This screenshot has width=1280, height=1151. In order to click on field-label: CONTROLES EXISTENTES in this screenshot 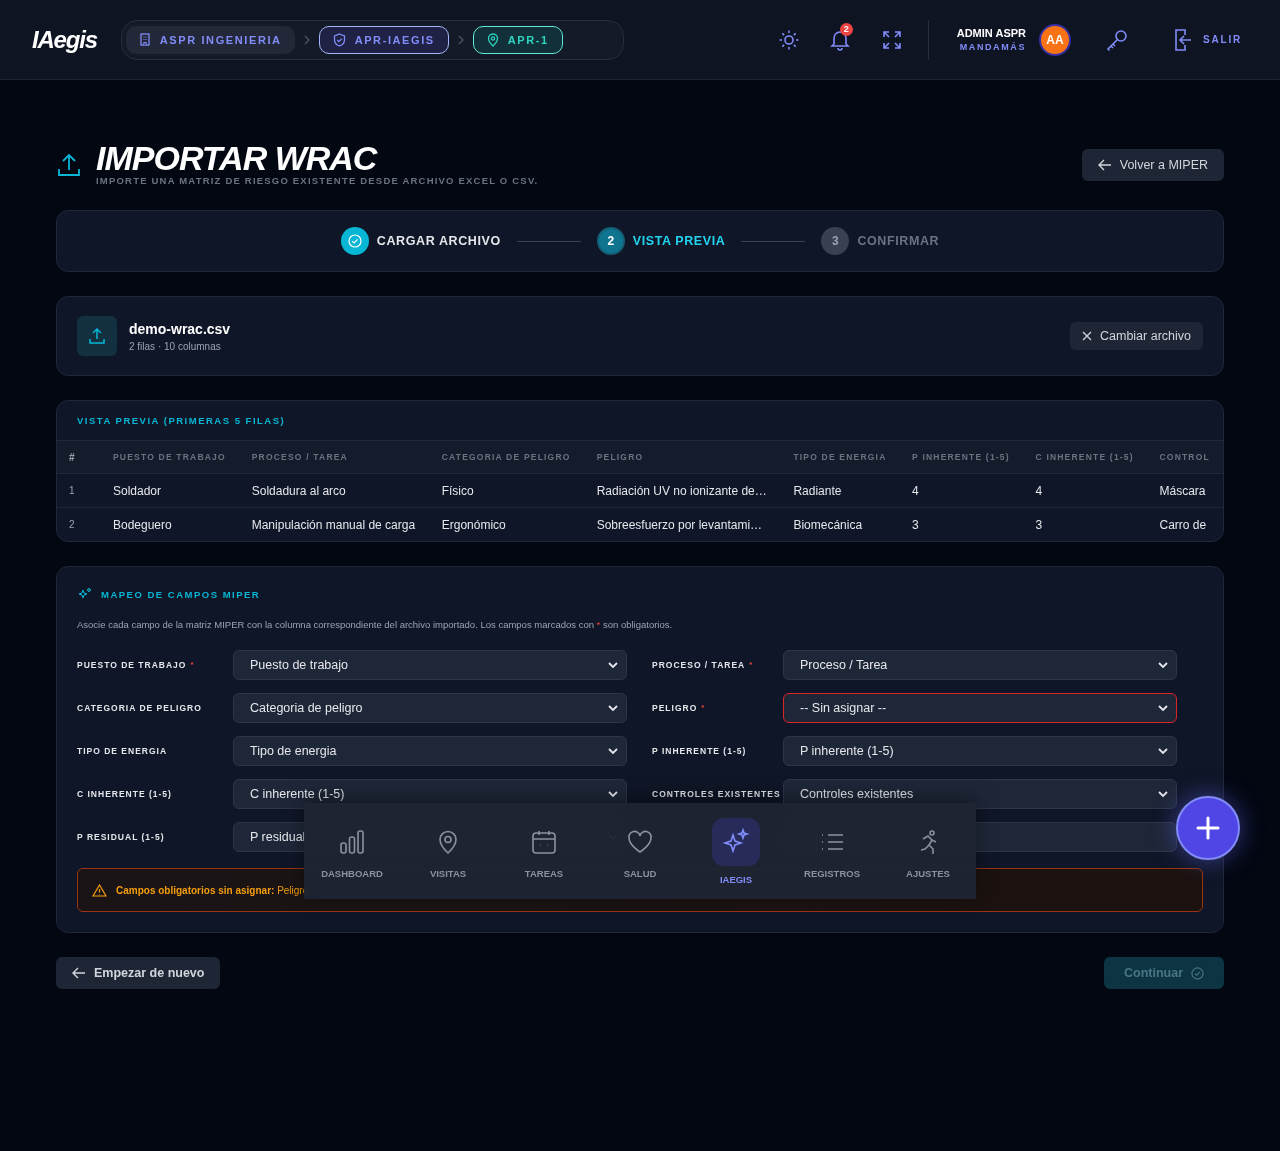, I will do `click(716, 794)`.